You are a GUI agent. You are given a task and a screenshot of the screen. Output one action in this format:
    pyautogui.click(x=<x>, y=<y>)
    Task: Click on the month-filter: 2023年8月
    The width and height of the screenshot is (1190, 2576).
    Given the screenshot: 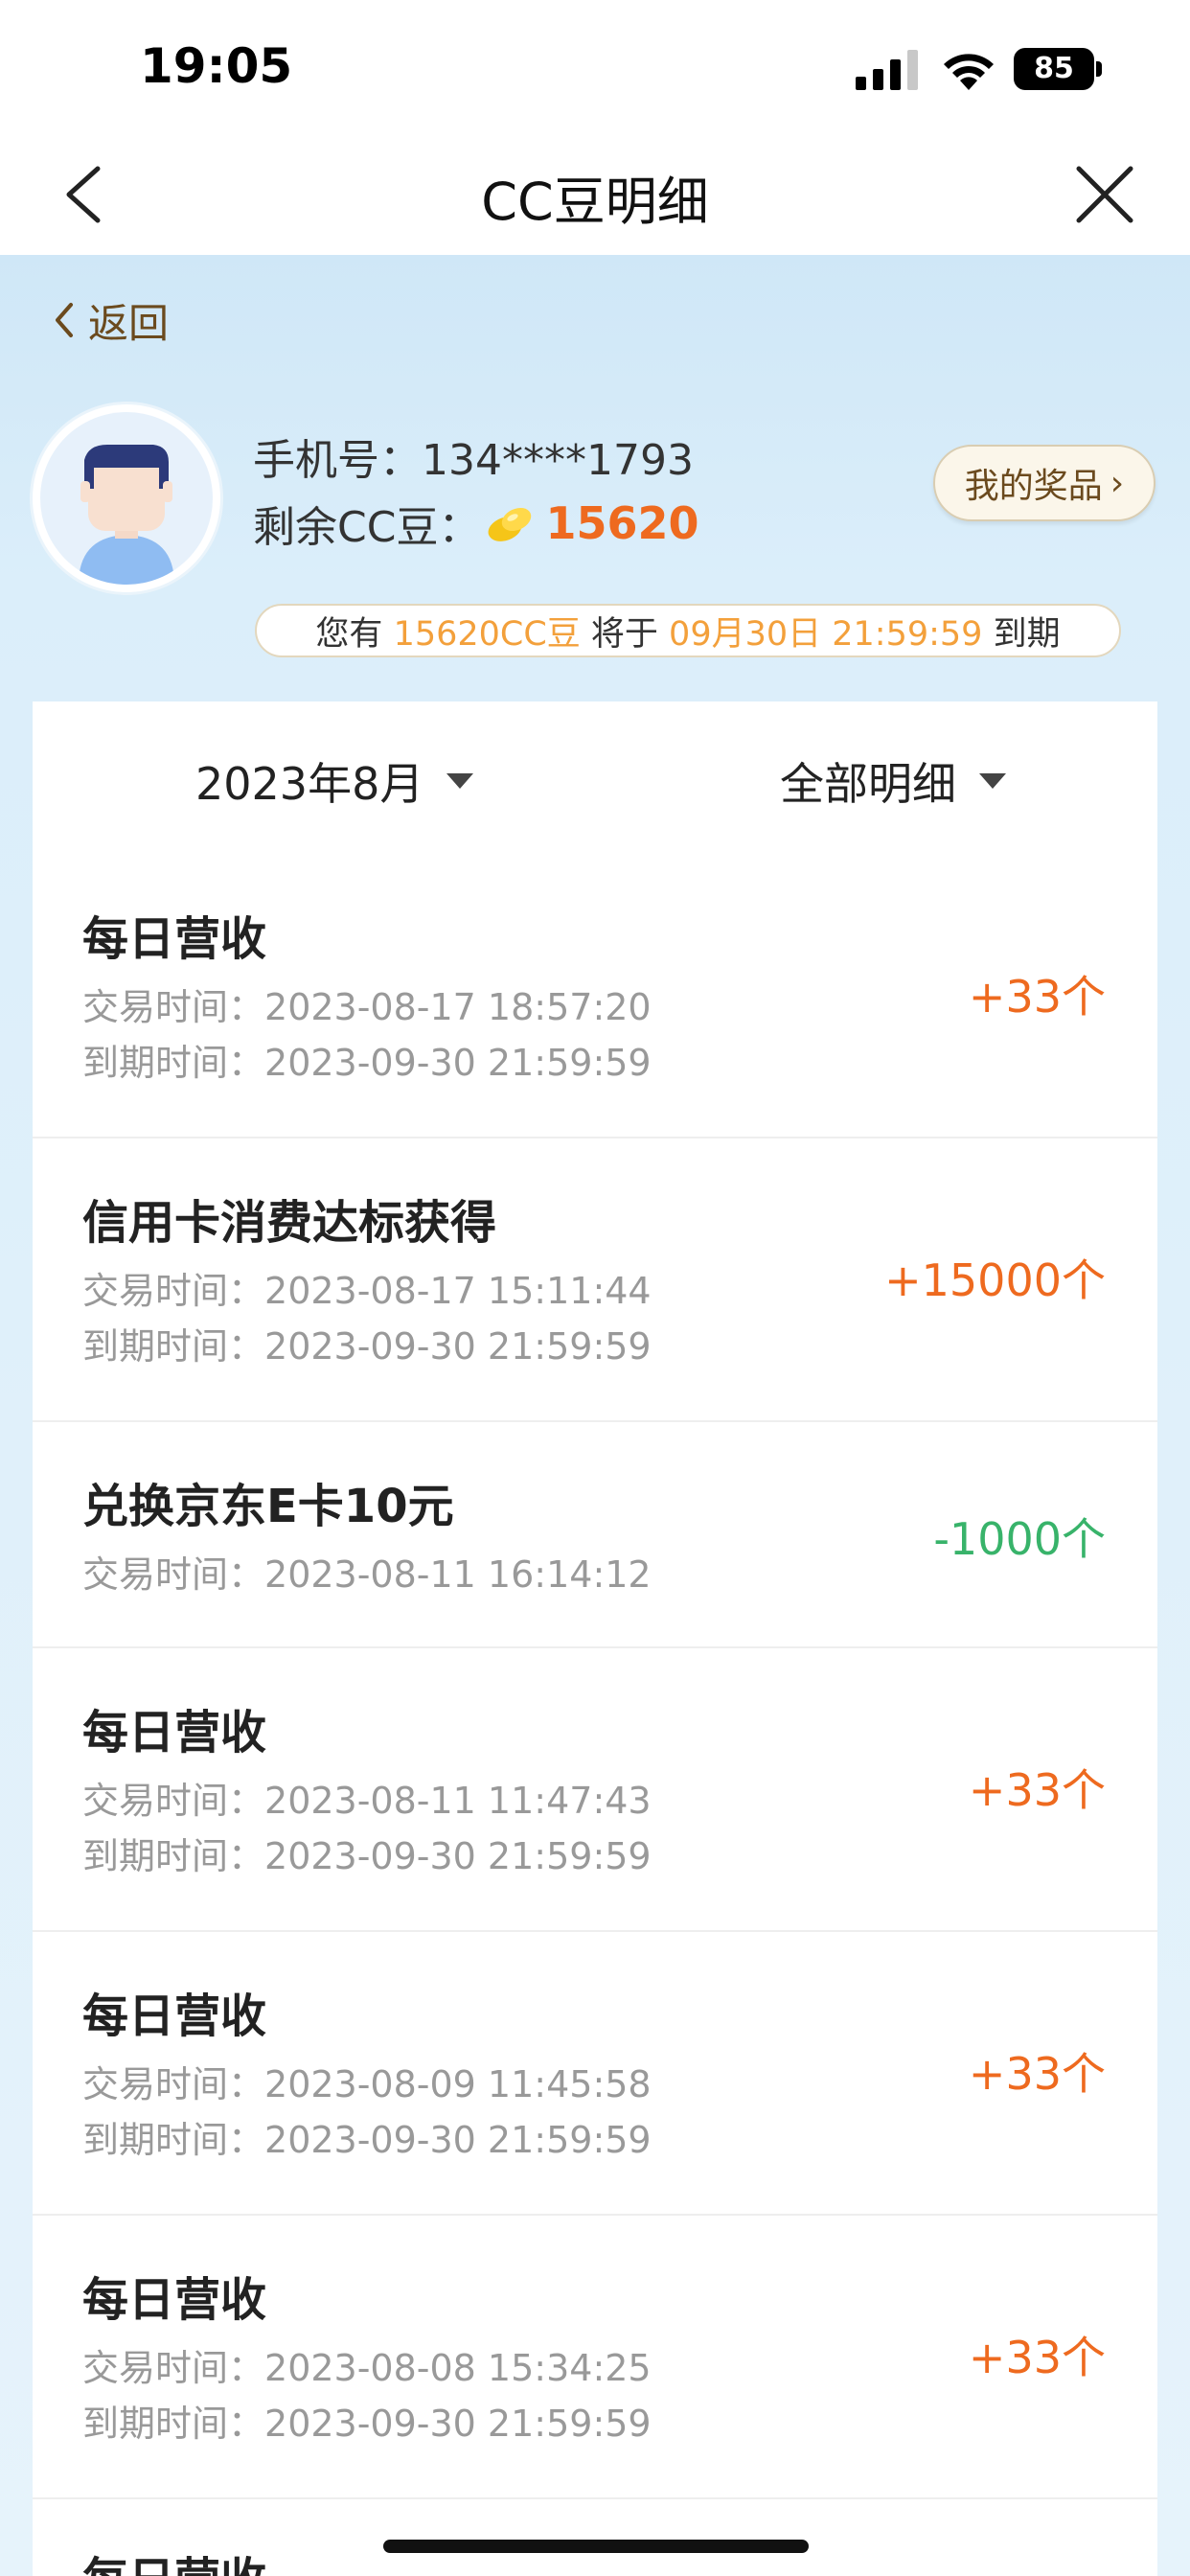 What is the action you would take?
    pyautogui.click(x=334, y=781)
    